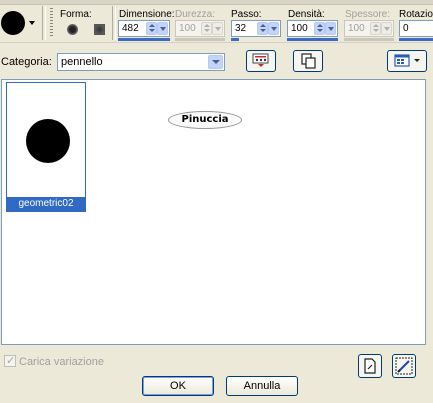  I want to click on toolbar-grip, so click(51, 23).